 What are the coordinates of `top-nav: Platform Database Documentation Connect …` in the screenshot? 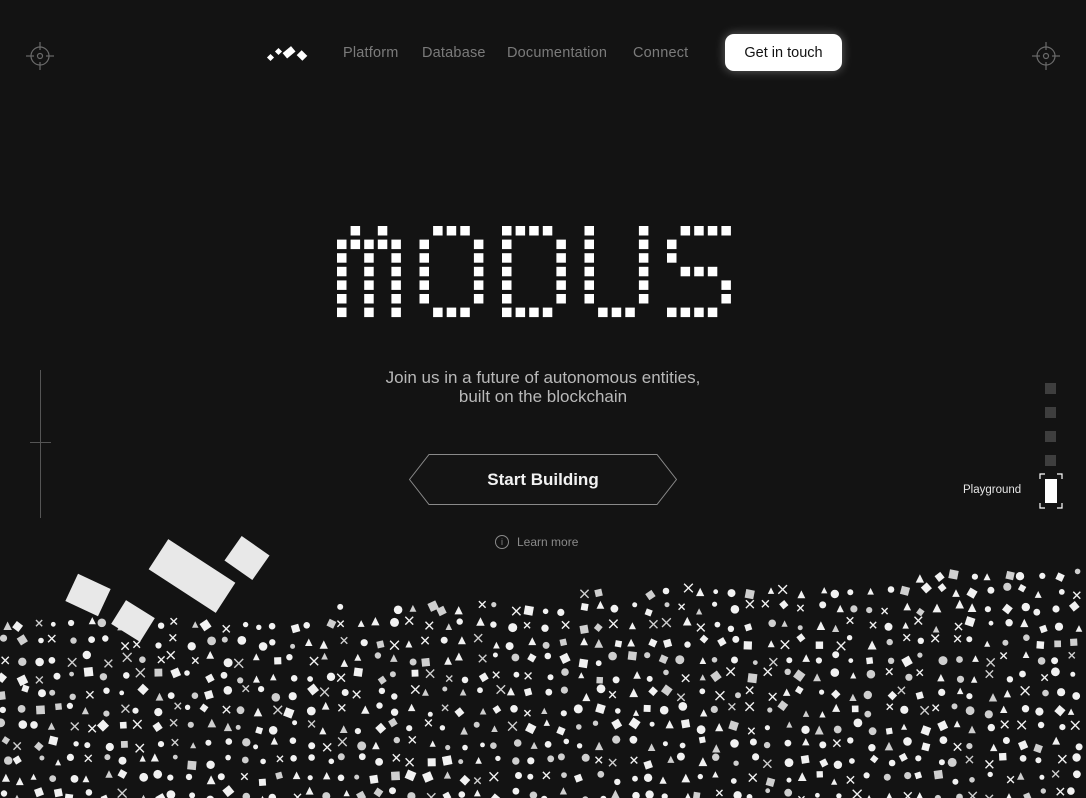 It's located at (543, 53).